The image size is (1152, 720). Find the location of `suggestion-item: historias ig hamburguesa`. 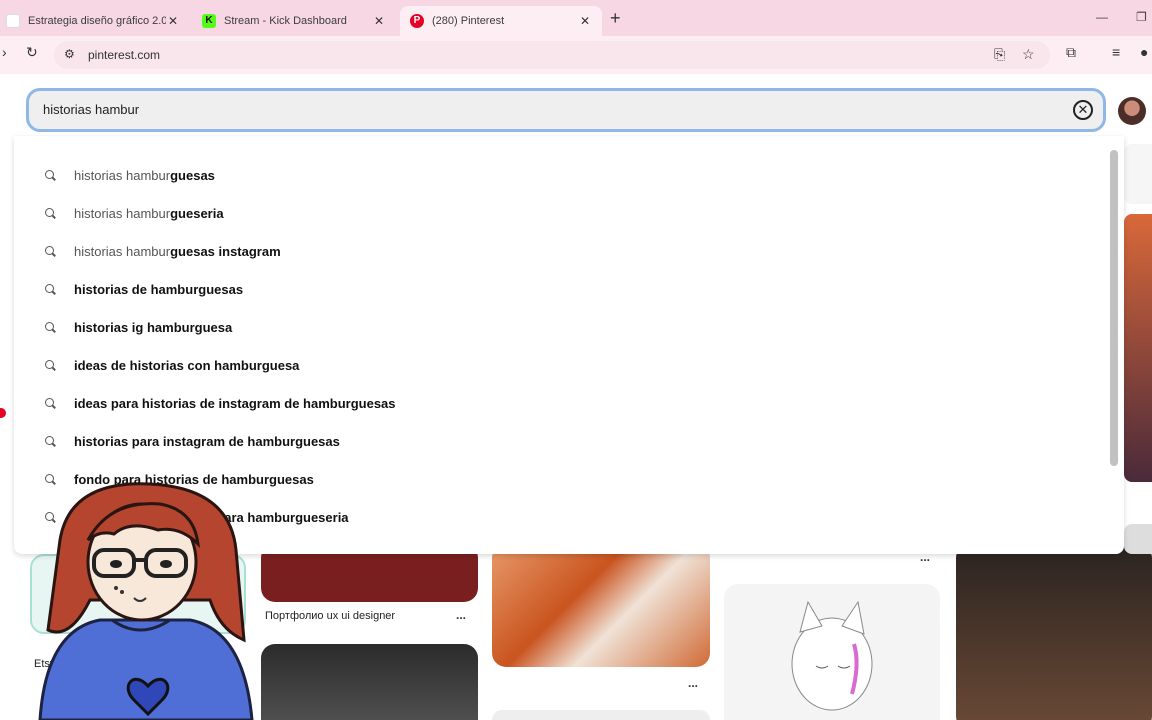

suggestion-item: historias ig hamburguesa is located at coordinates (559, 327).